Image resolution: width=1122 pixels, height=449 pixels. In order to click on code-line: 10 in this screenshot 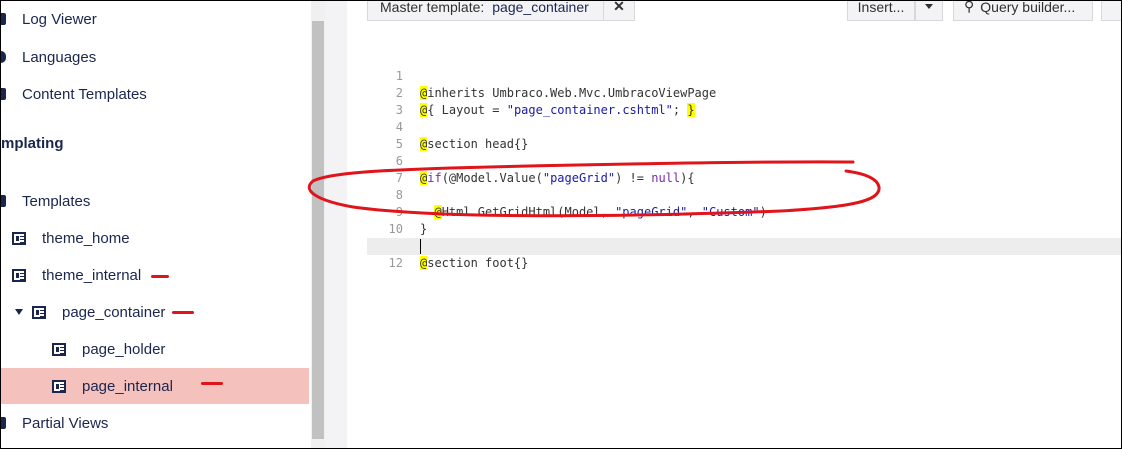, I will do `click(744, 220)`.